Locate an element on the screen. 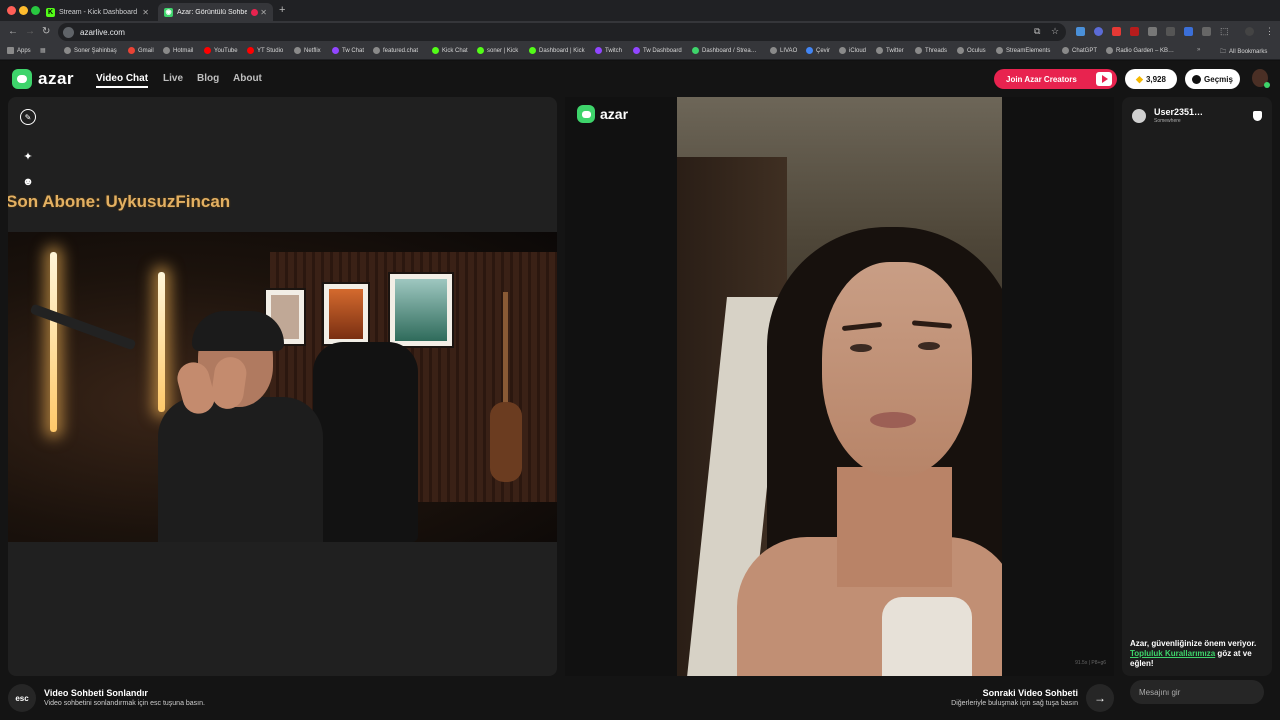  bookmark-item: iCloud is located at coordinates (852, 50).